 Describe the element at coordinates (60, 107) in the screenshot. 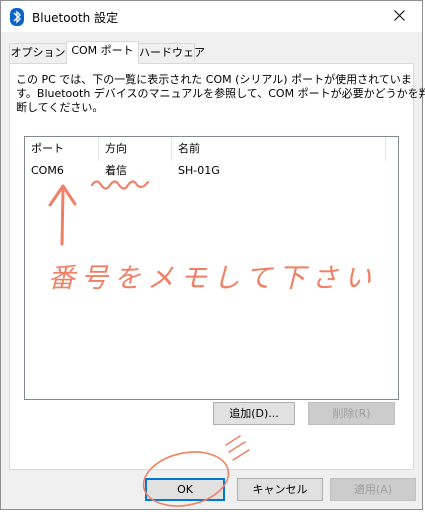

I see `description-line: 断してください。` at that location.